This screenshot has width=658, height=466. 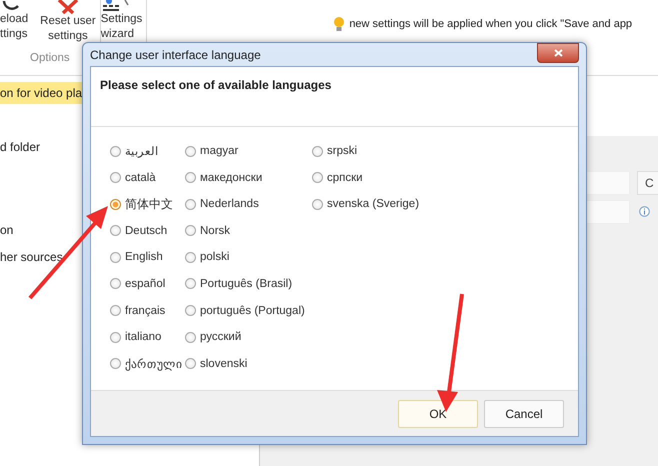 I want to click on ok-button: OK, so click(x=438, y=414).